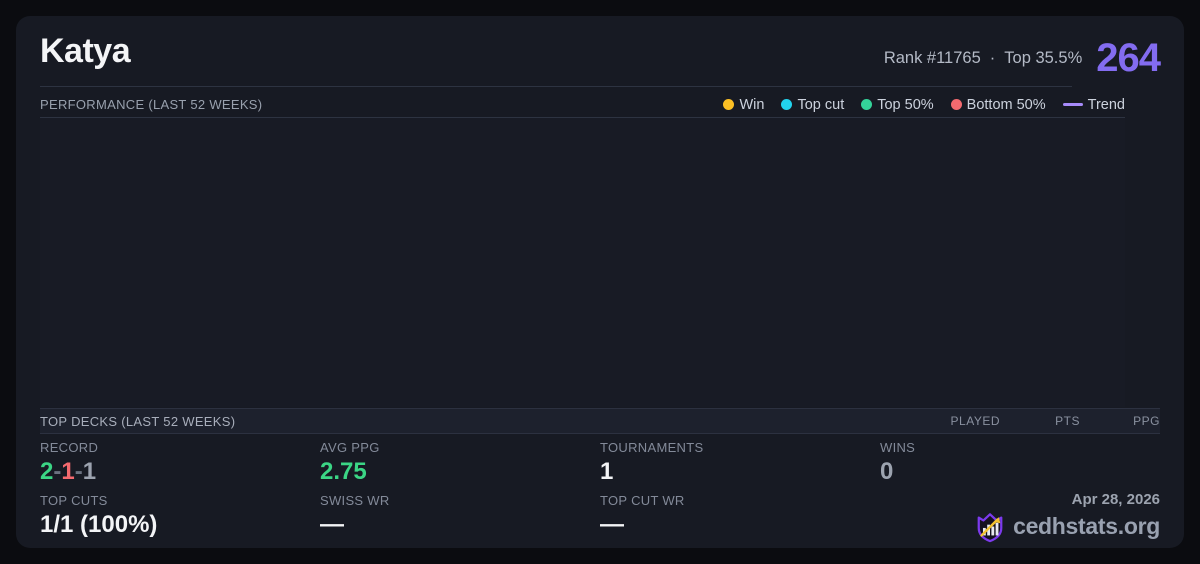 The image size is (1200, 564). I want to click on stat-swiss-wr: SWISS WR —, so click(460, 518).